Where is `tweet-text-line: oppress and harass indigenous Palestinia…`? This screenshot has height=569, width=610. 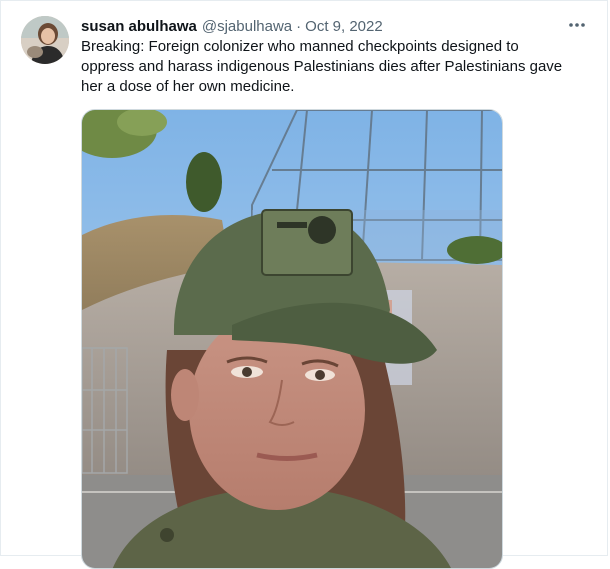 tweet-text-line: oppress and harass indigenous Palestinia… is located at coordinates (322, 66).